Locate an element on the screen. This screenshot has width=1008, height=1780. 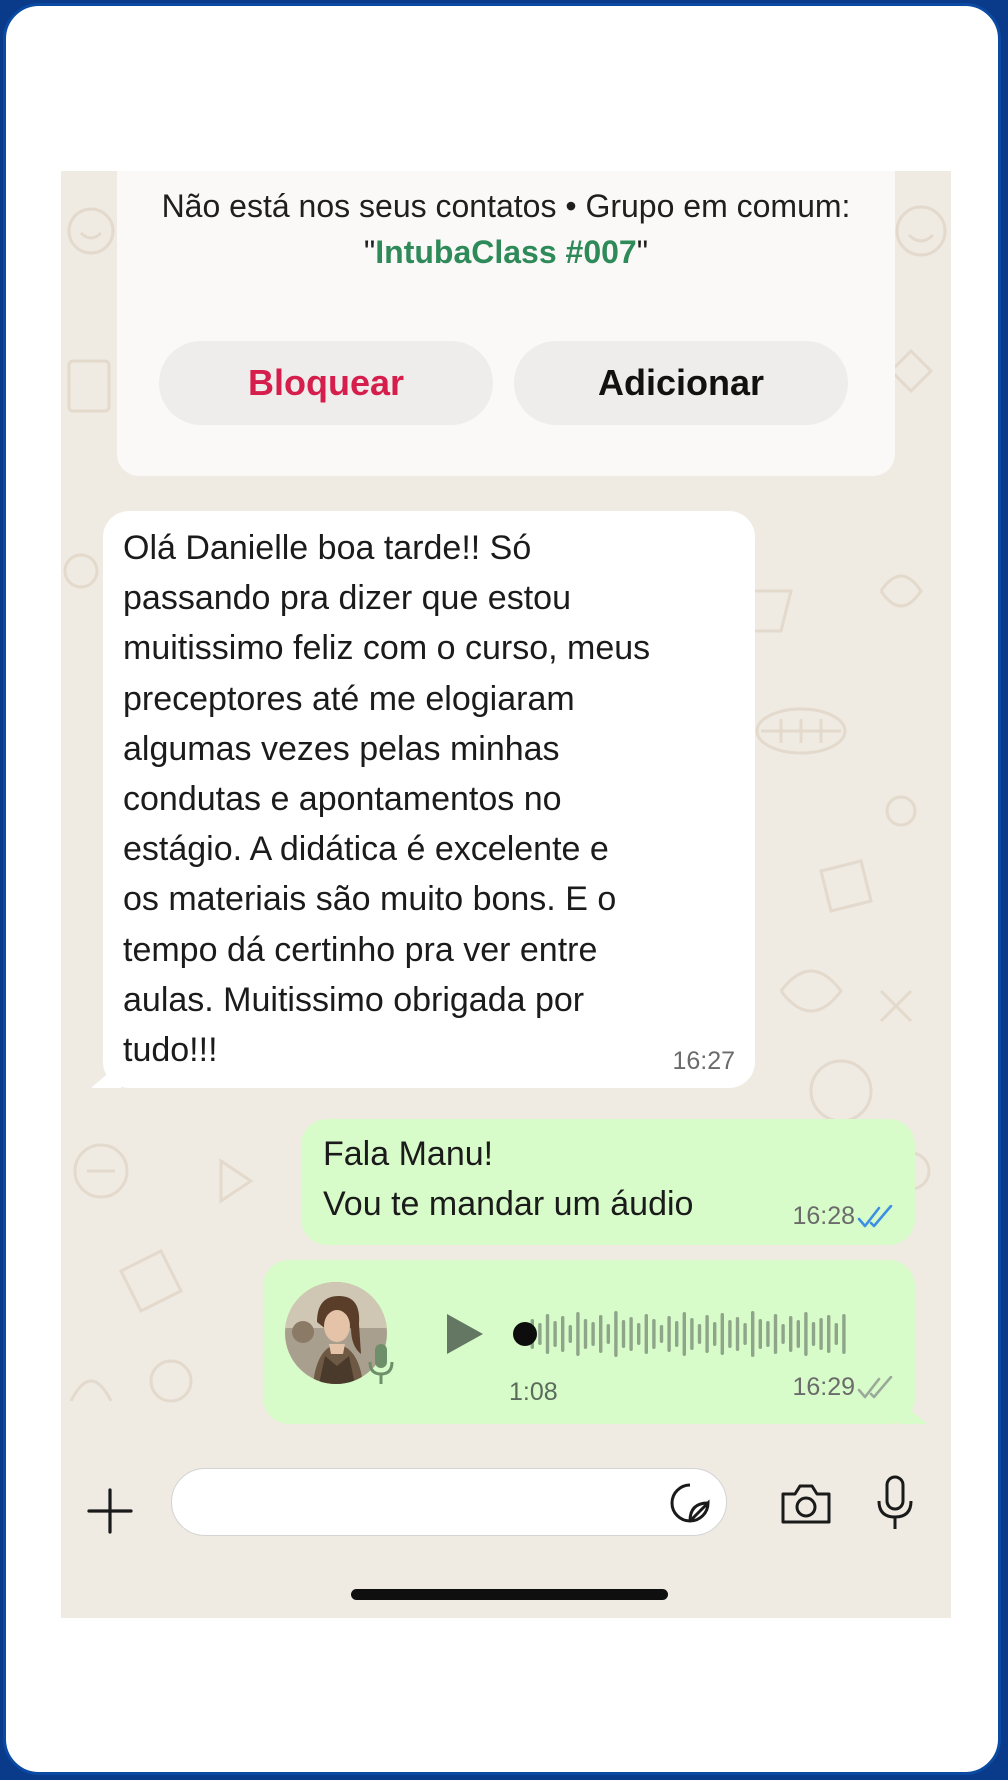
home-indicator is located at coordinates (509, 1594).